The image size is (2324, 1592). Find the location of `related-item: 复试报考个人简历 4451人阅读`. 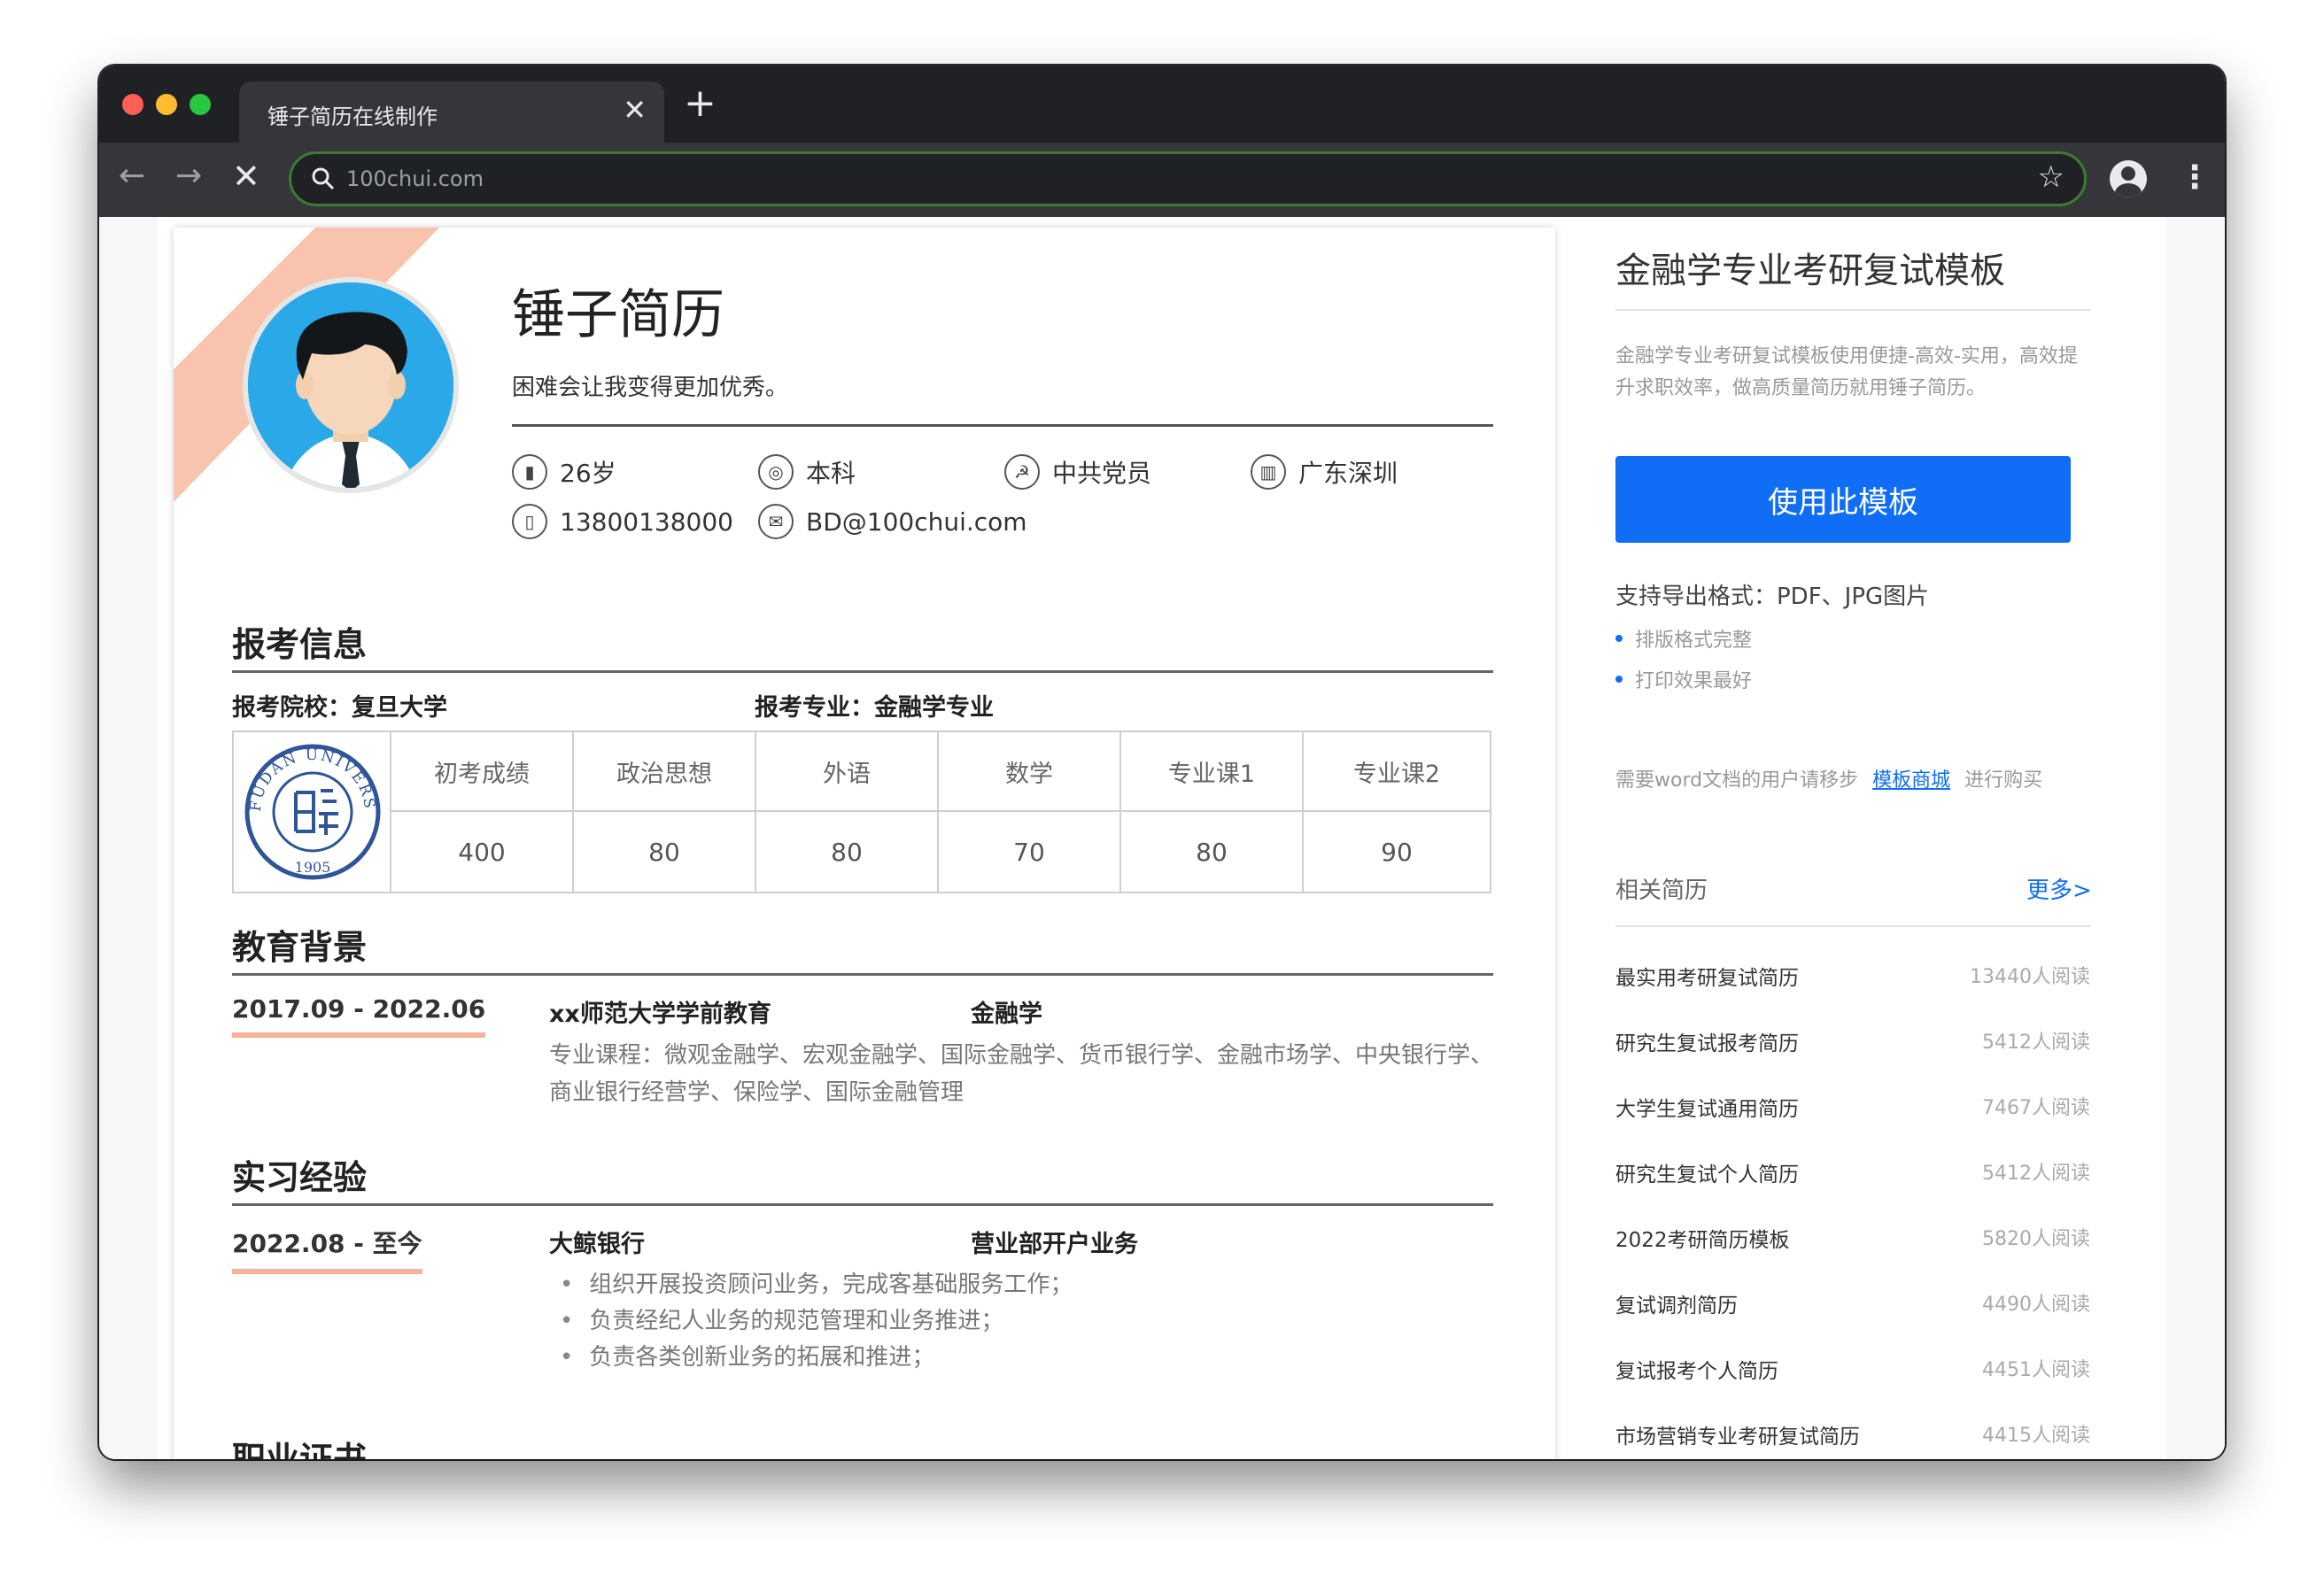

related-item: 复试报考个人简历 4451人阅读 is located at coordinates (1852, 1371).